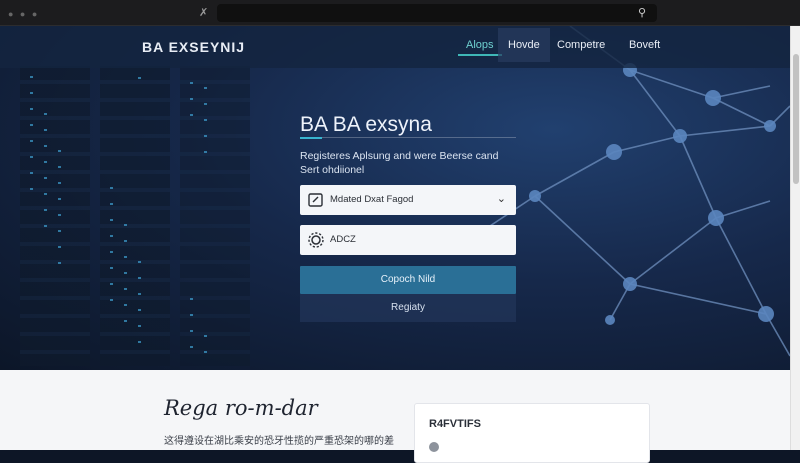 This screenshot has width=800, height=463. What do you see at coordinates (532, 433) in the screenshot?
I see `info-card: R4FVTIFS` at bounding box center [532, 433].